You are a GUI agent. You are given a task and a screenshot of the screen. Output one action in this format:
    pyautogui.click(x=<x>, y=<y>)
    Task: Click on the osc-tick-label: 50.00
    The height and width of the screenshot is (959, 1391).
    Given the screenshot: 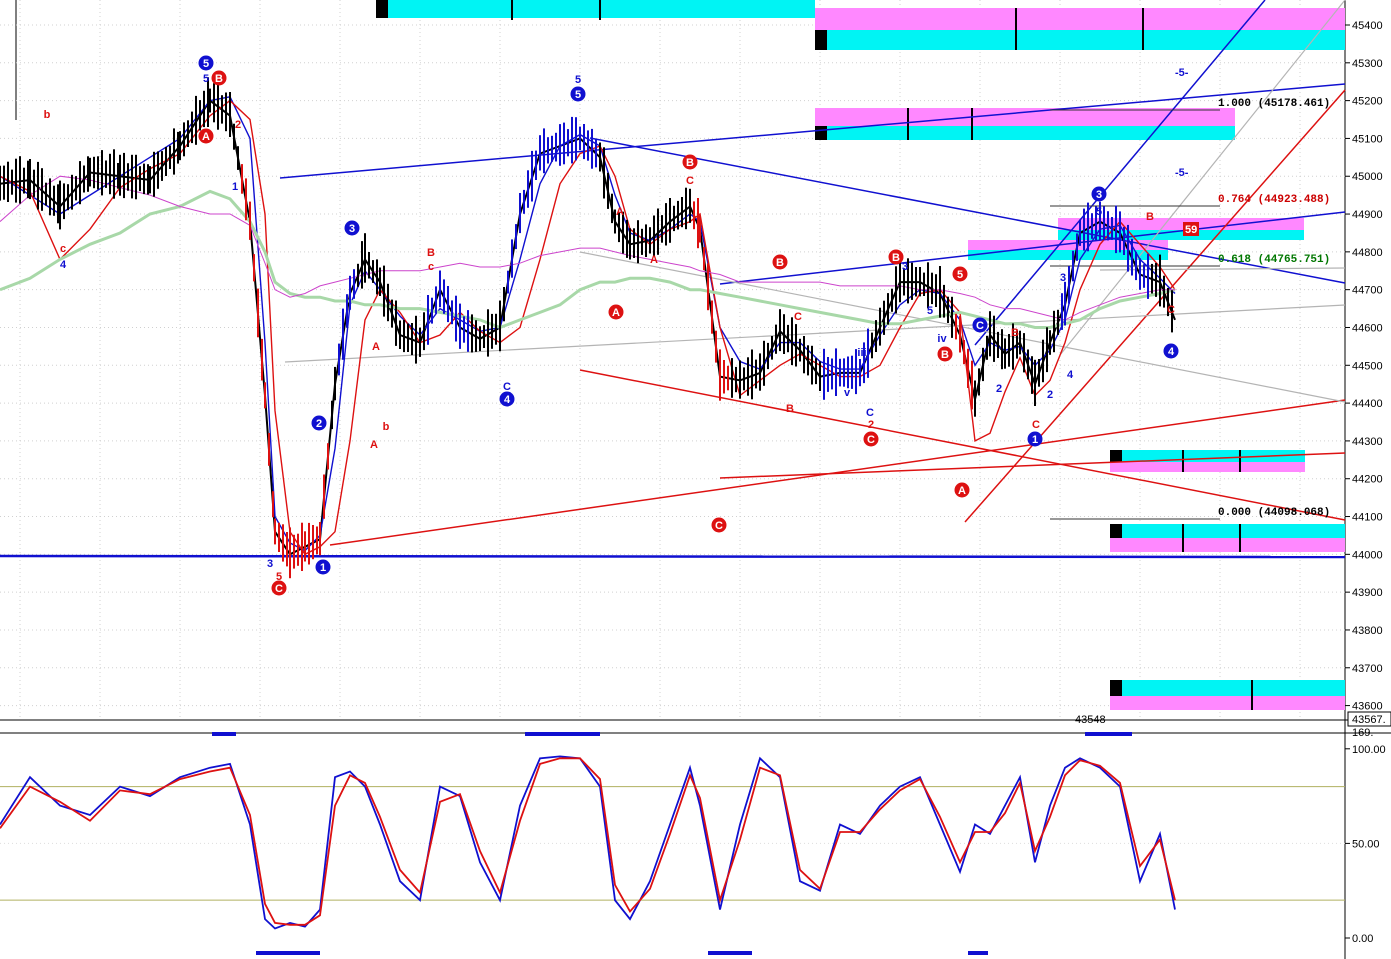 What is the action you would take?
    pyautogui.click(x=1366, y=844)
    